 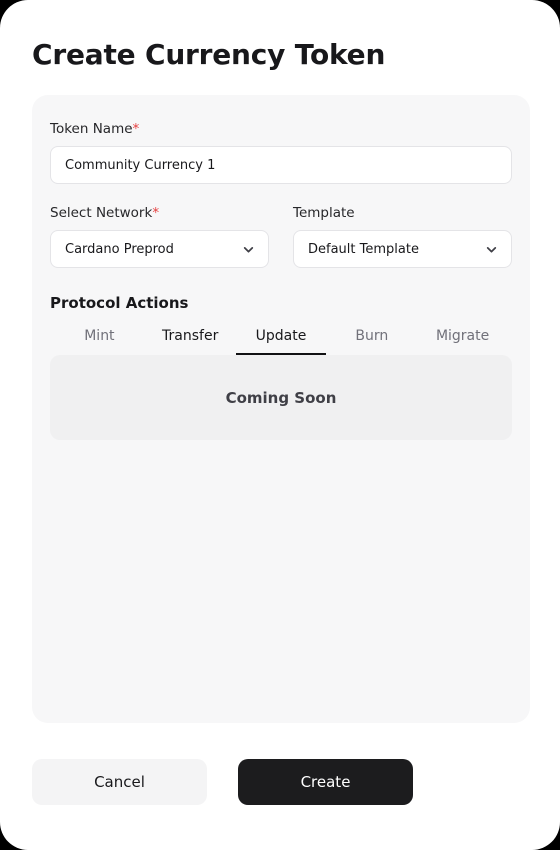 I want to click on protocol-actions-tabs: Mint Transfer Update Burn Migrate, so click(x=281, y=341).